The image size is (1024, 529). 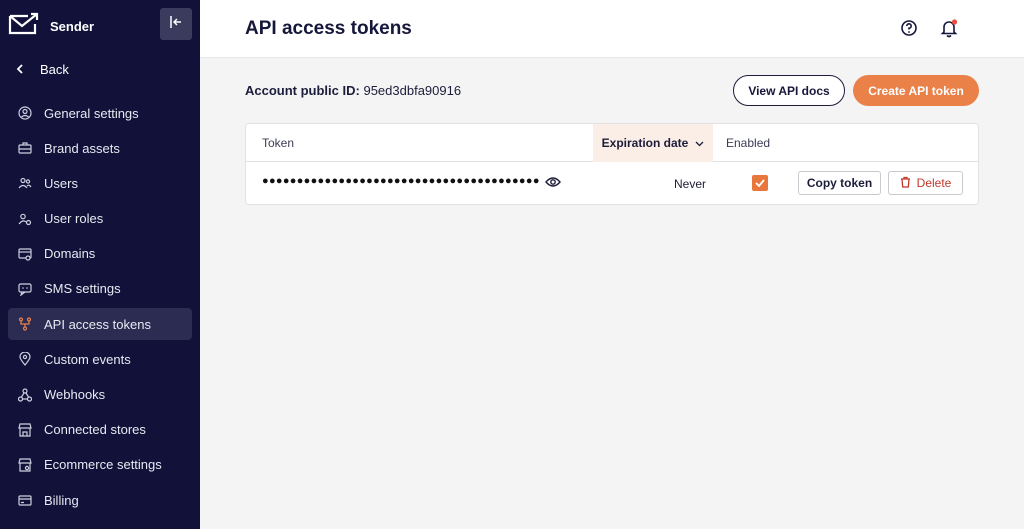 I want to click on account-id-label: Account public ID:, so click(x=302, y=90).